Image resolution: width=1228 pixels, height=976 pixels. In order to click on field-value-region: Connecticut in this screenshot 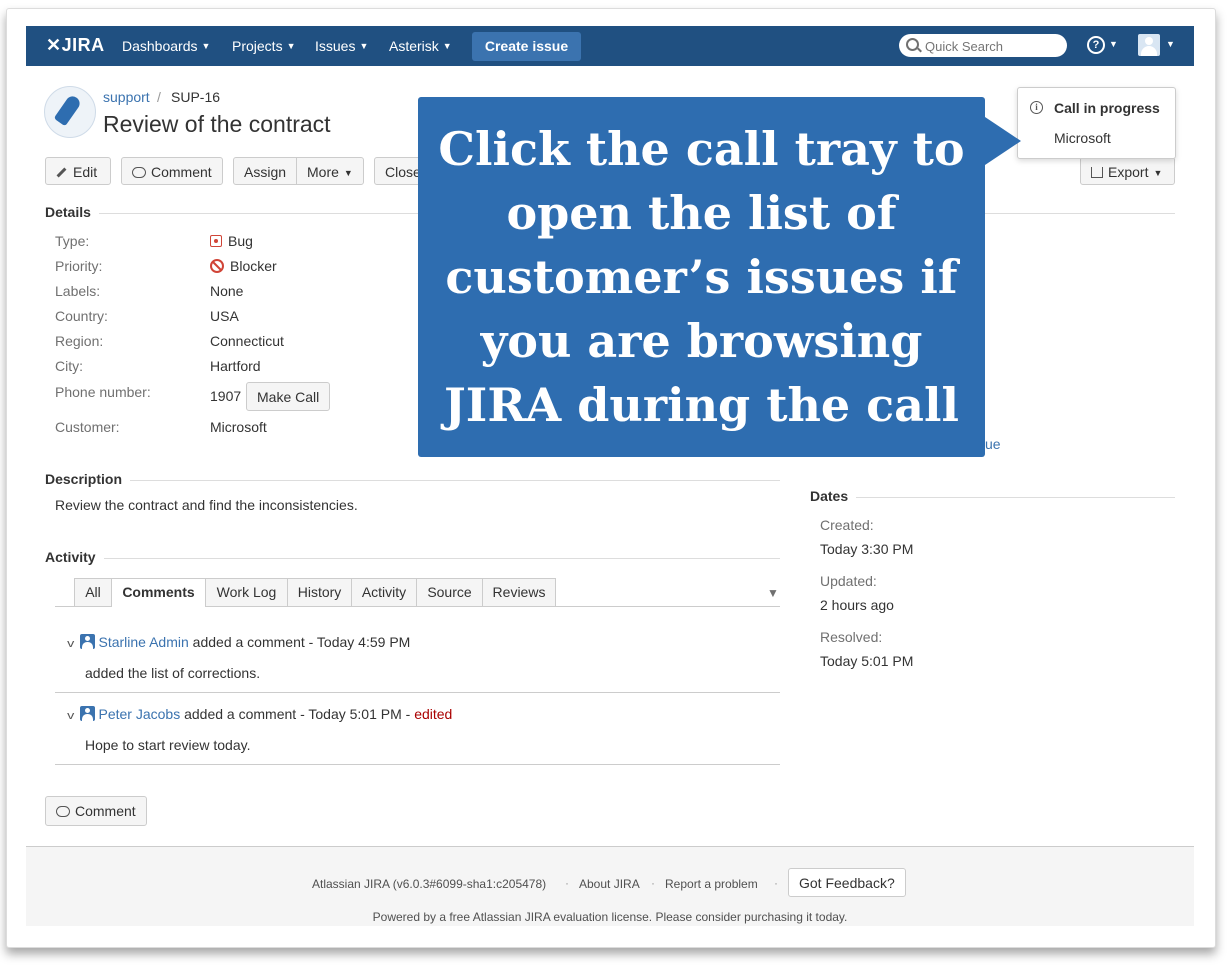, I will do `click(247, 341)`.